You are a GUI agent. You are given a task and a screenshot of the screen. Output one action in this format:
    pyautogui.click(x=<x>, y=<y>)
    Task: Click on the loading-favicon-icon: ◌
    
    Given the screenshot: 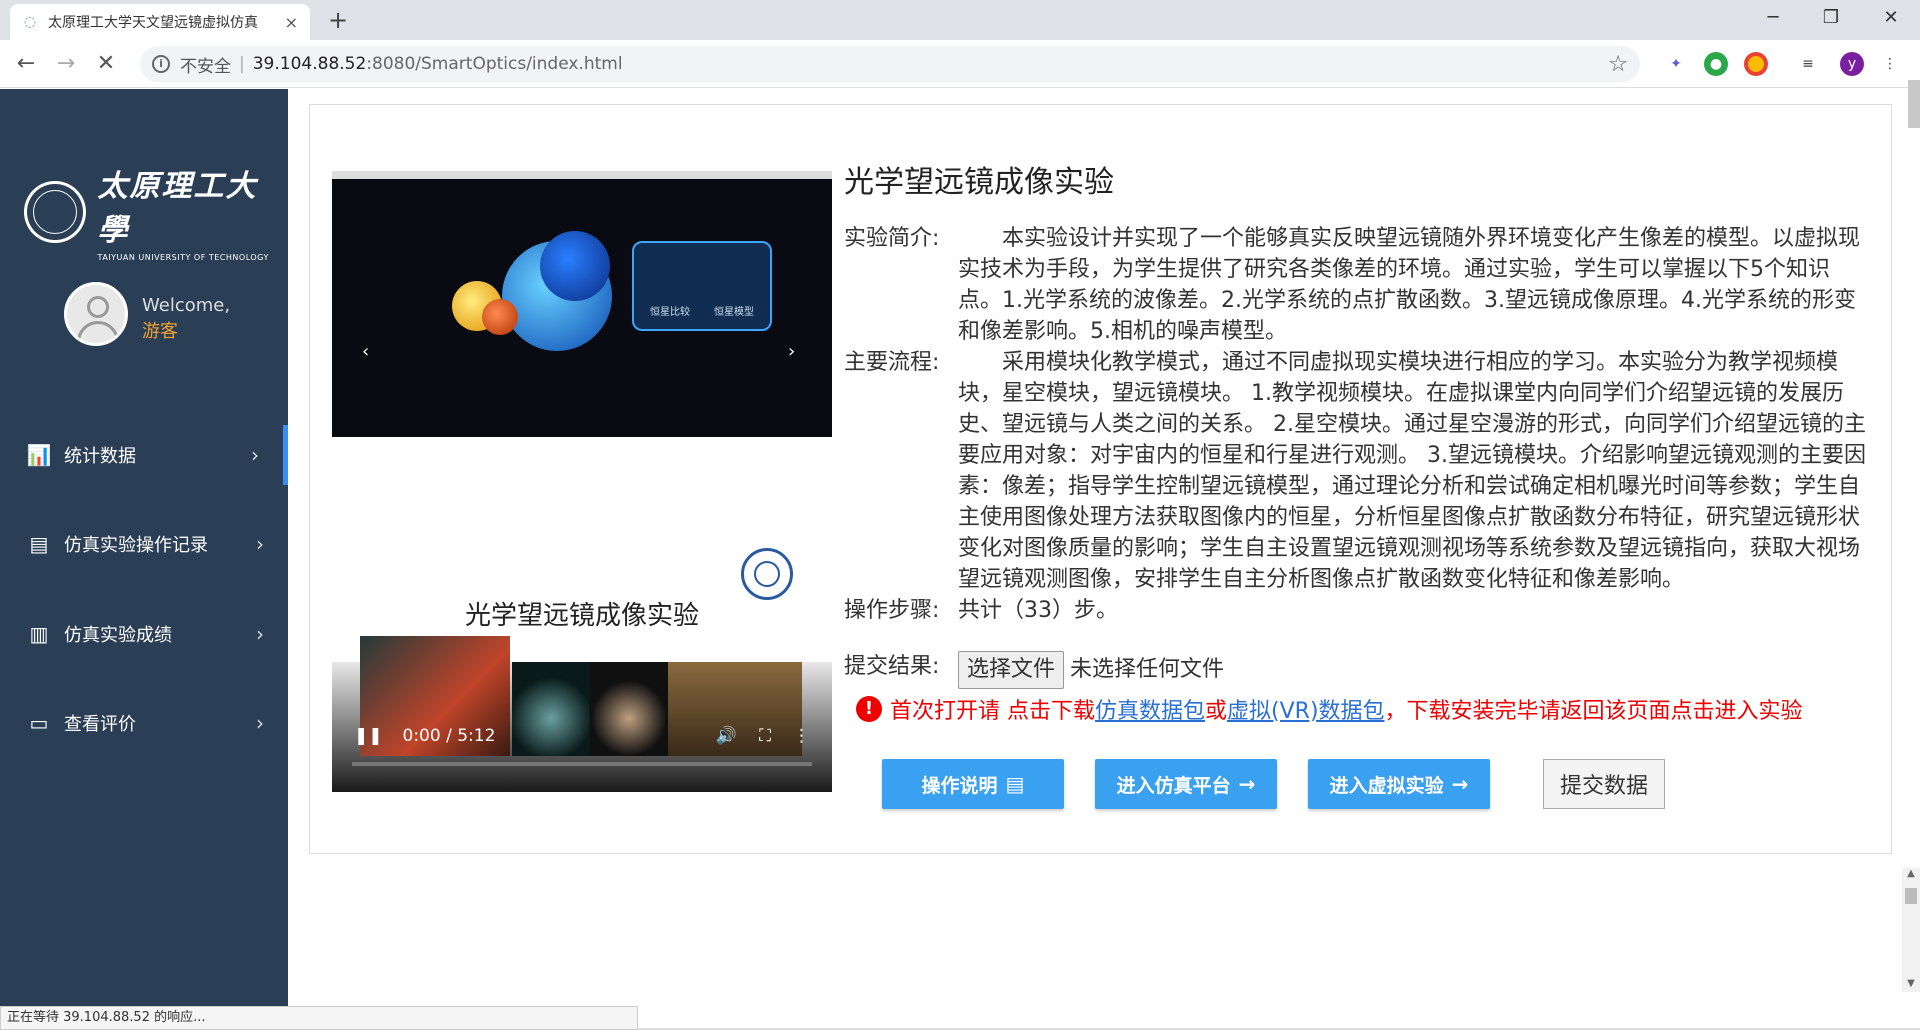 What is the action you would take?
    pyautogui.click(x=30, y=22)
    